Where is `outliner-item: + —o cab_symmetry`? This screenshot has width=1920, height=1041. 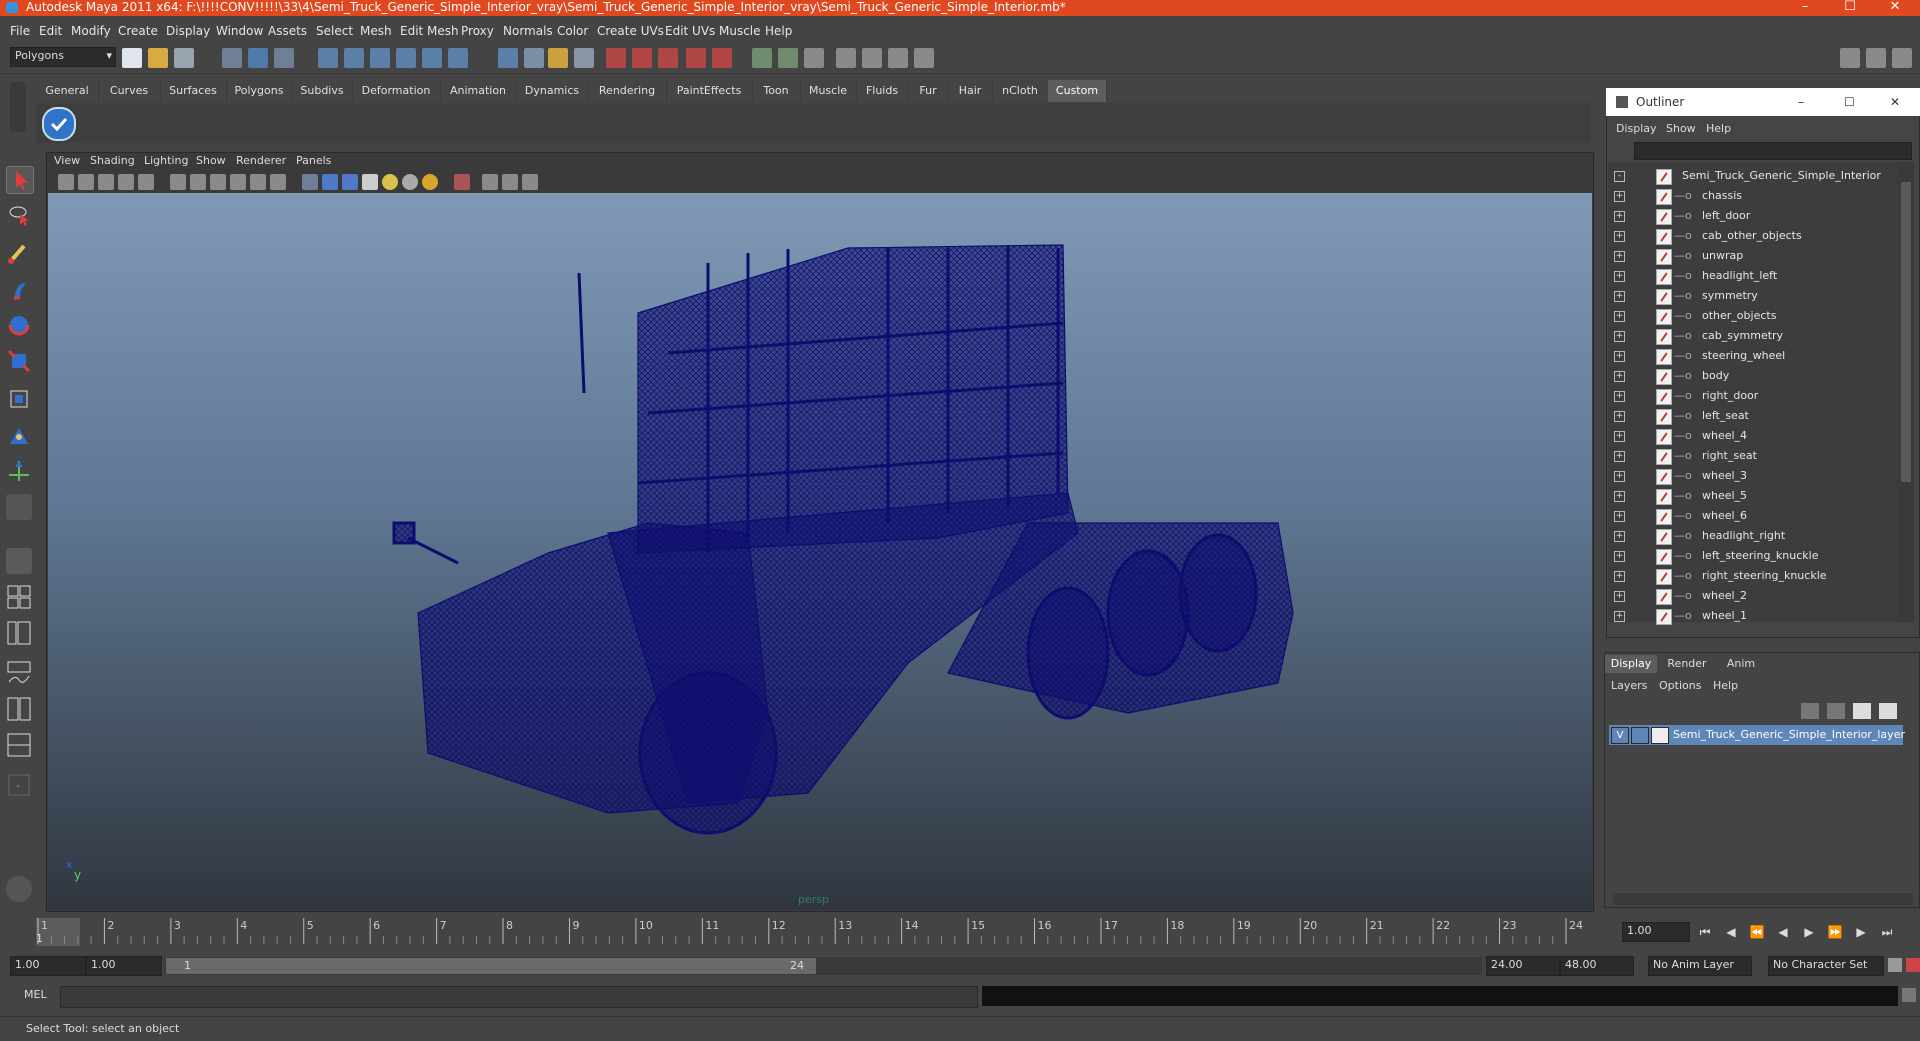
outliner-item: + —o cab_symmetry is located at coordinates (1751, 336).